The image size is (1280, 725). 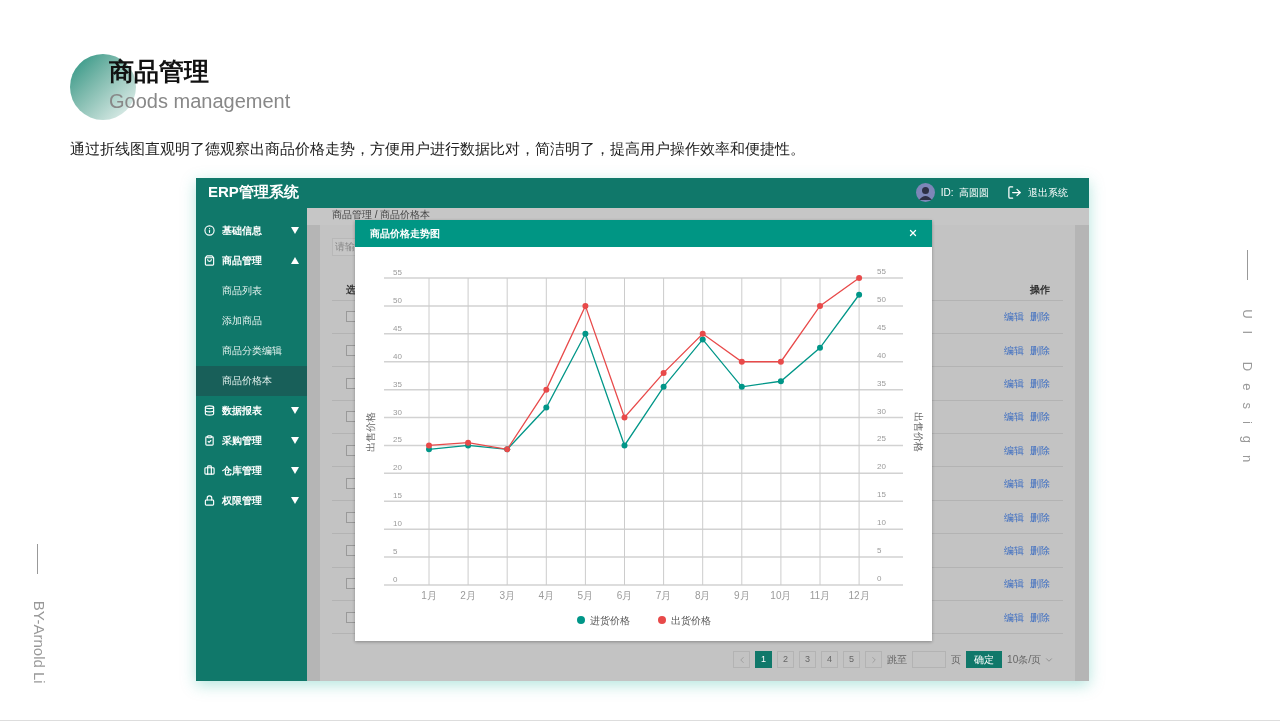 What do you see at coordinates (209, 260) in the screenshot?
I see `bag-icon` at bounding box center [209, 260].